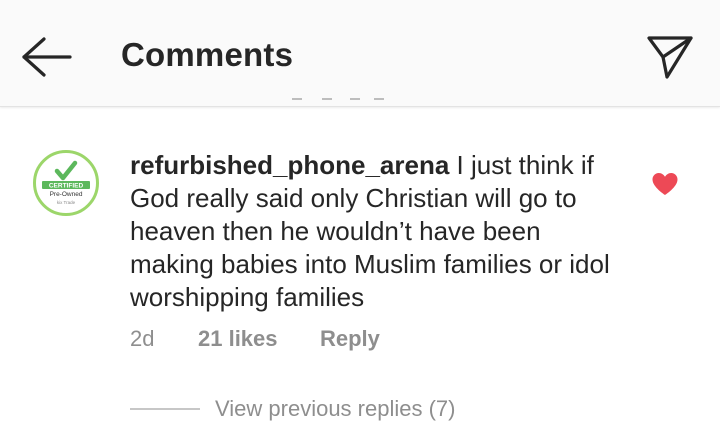 This screenshot has height=442, width=720. I want to click on avatar: CERTIFIED Pre-Owned kix Trade, so click(66, 183).